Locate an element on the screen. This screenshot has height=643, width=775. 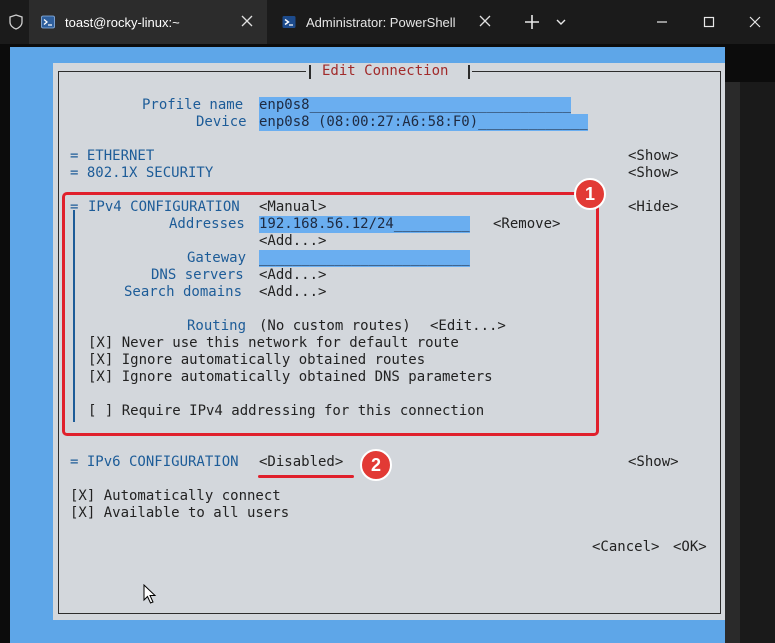
all-users-checkbox: [X] Available to all users is located at coordinates (179, 513).